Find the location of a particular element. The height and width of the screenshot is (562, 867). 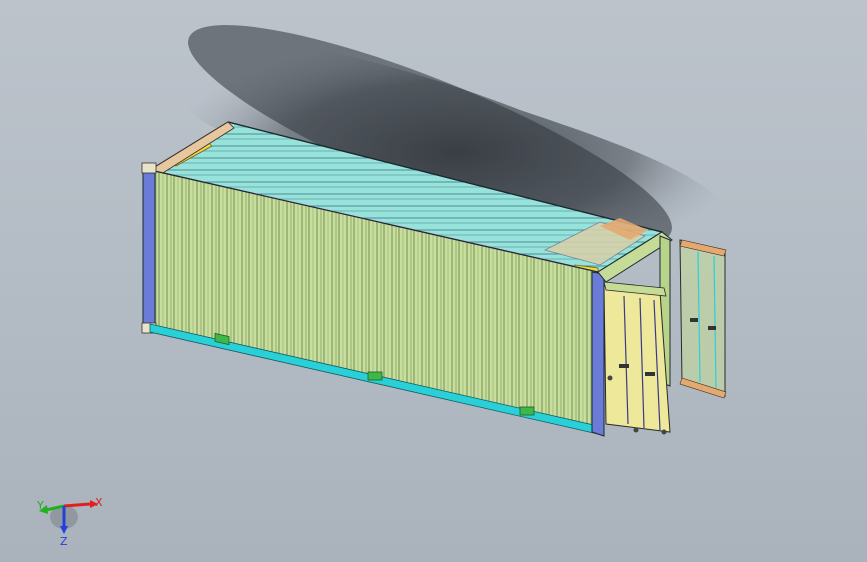

triad-x-label: X is located at coordinates (99, 502).